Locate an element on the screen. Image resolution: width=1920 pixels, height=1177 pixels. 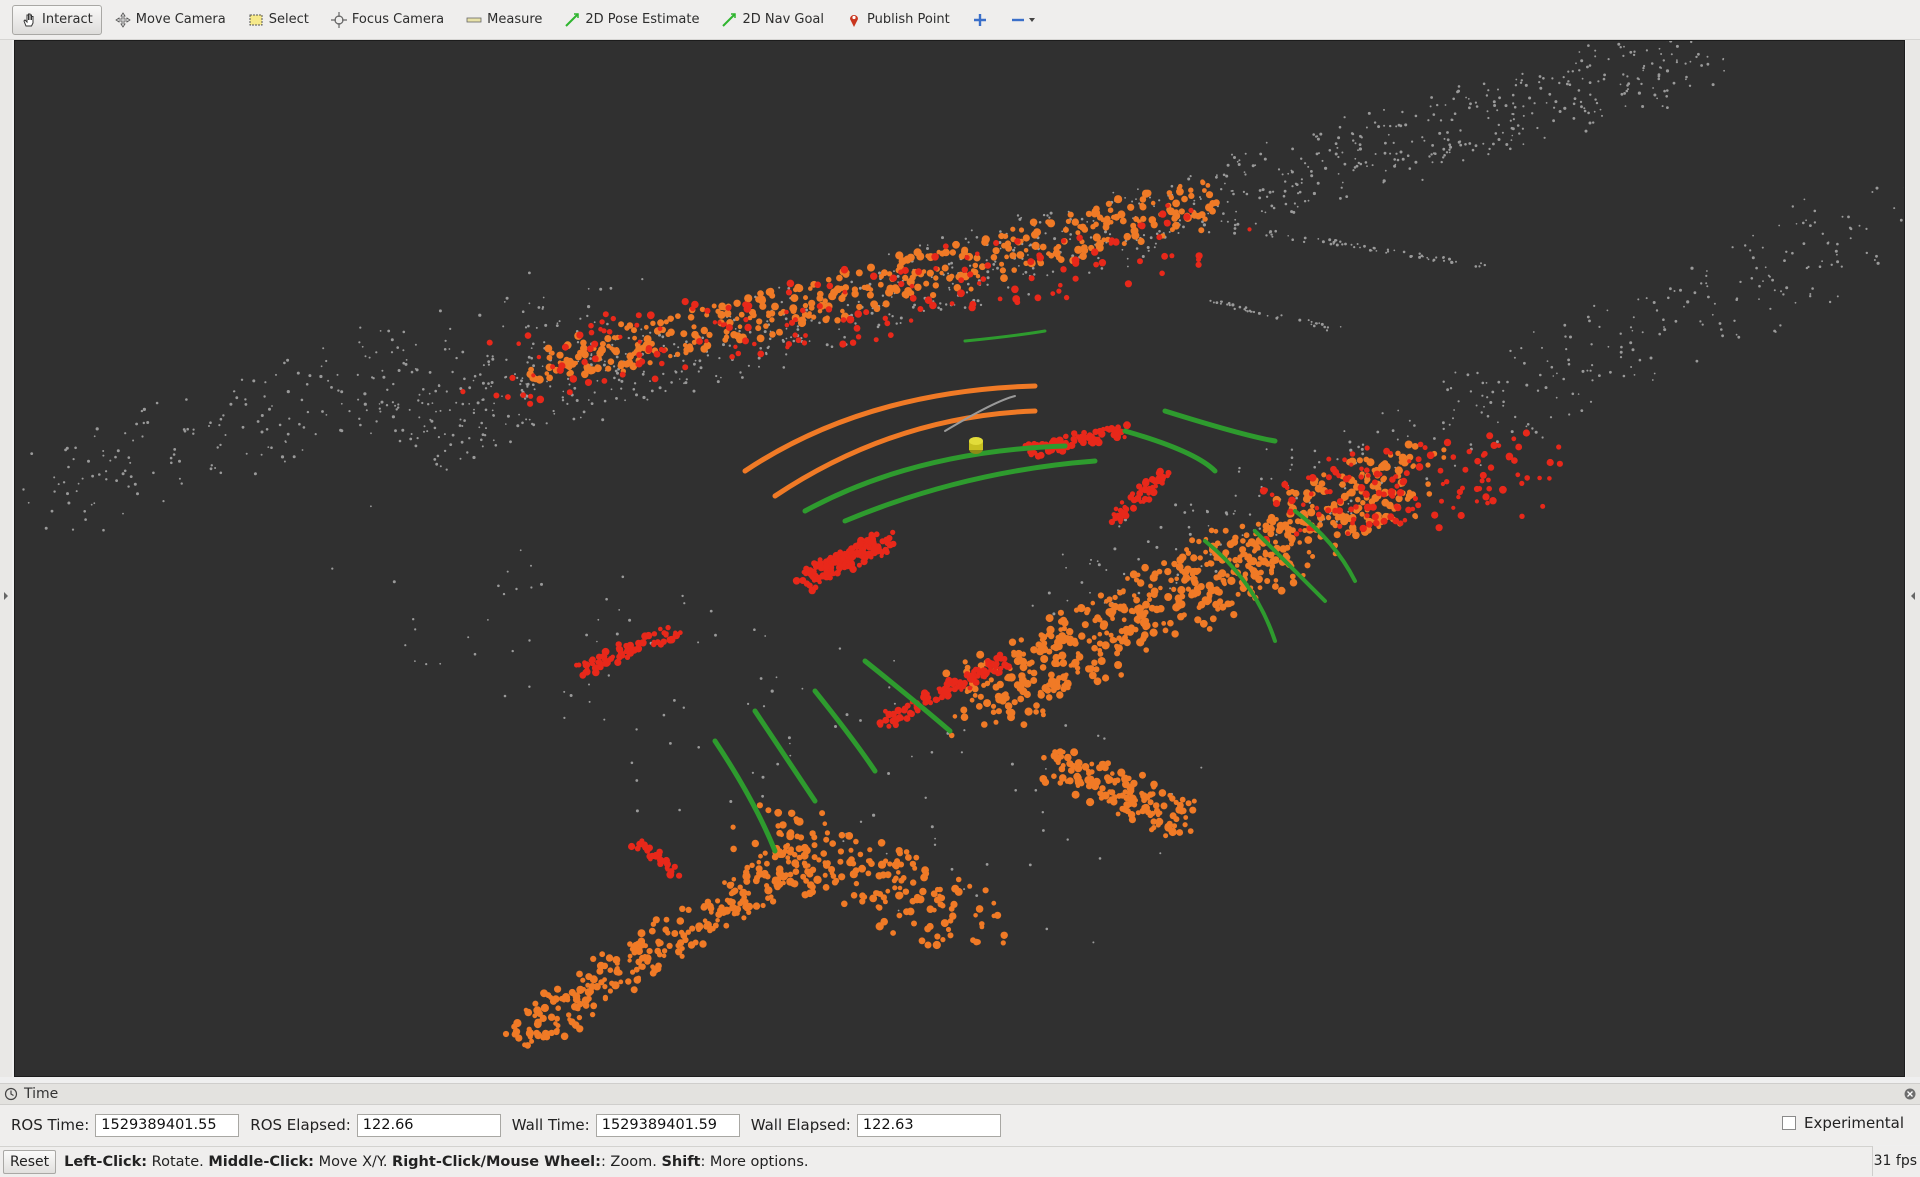
interact-tool-button: Interact is located at coordinates (57, 20).